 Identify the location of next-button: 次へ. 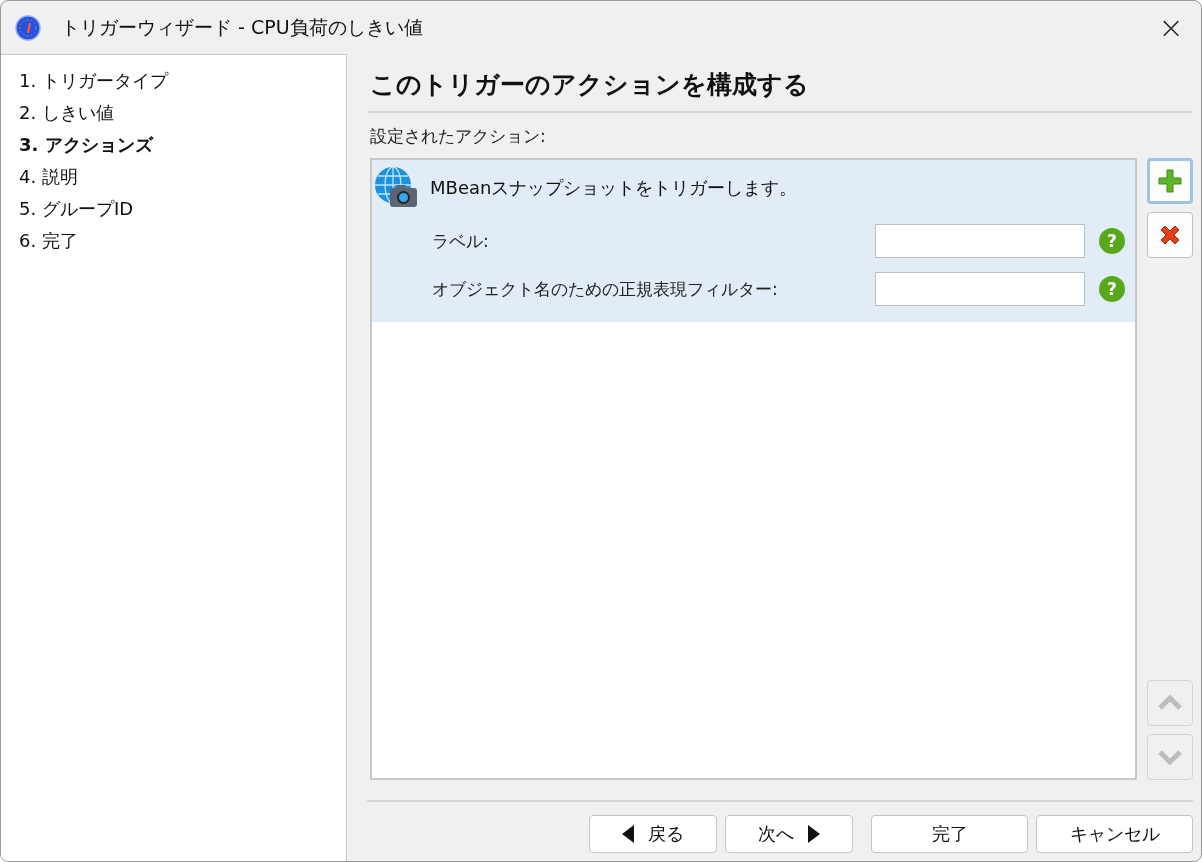
(789, 834).